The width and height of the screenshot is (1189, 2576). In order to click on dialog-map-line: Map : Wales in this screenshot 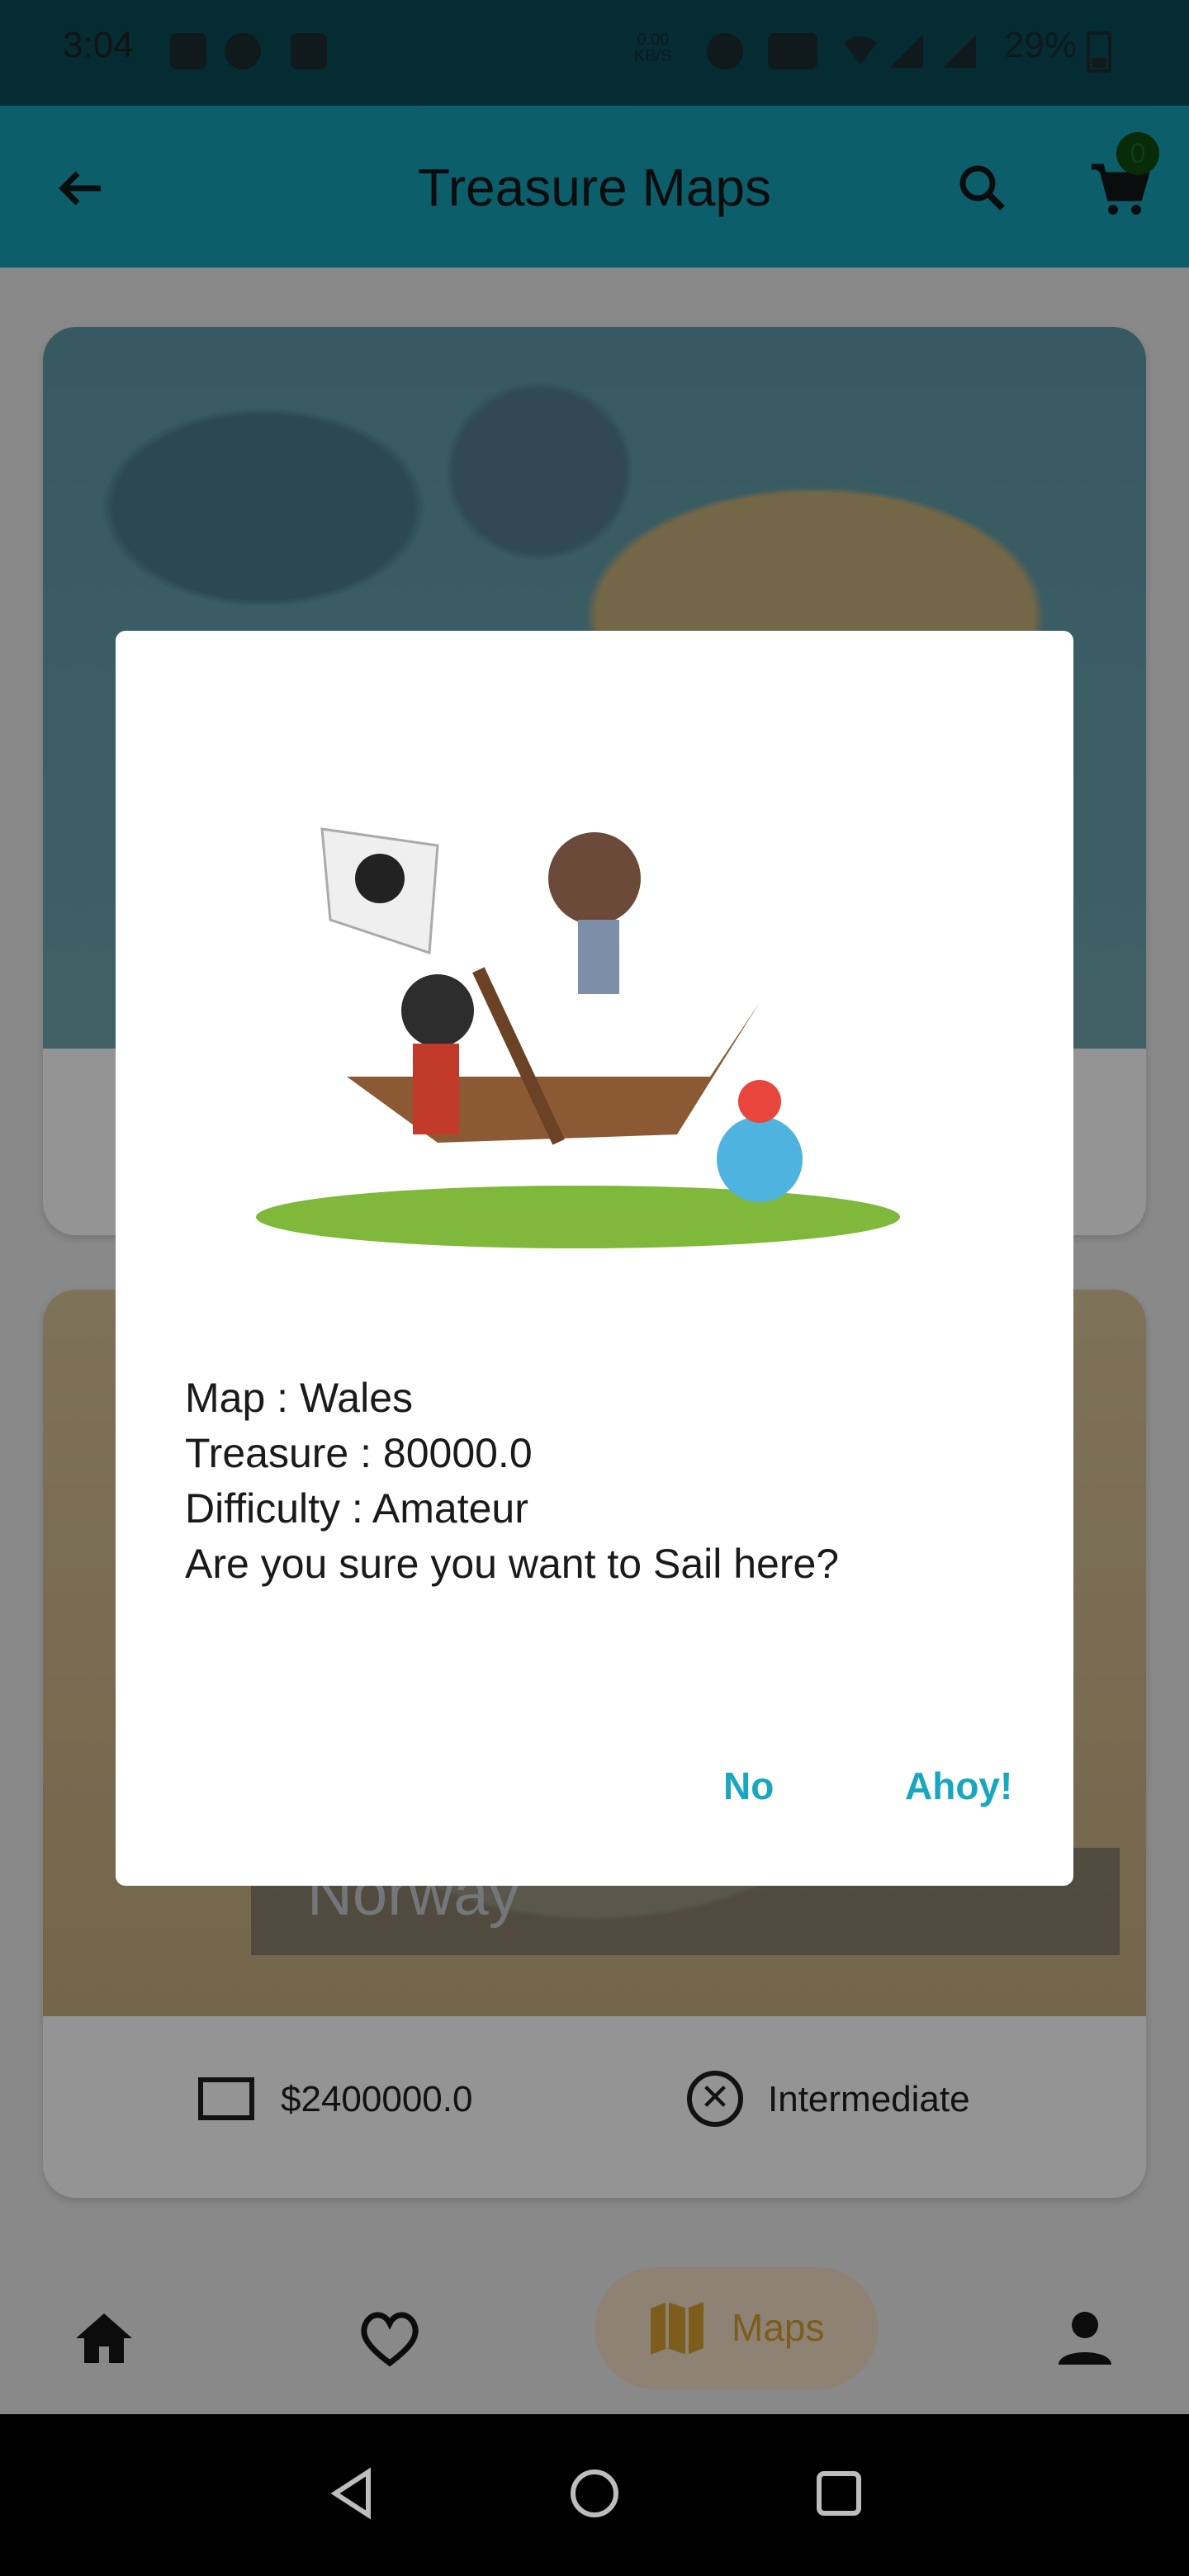, I will do `click(299, 1398)`.